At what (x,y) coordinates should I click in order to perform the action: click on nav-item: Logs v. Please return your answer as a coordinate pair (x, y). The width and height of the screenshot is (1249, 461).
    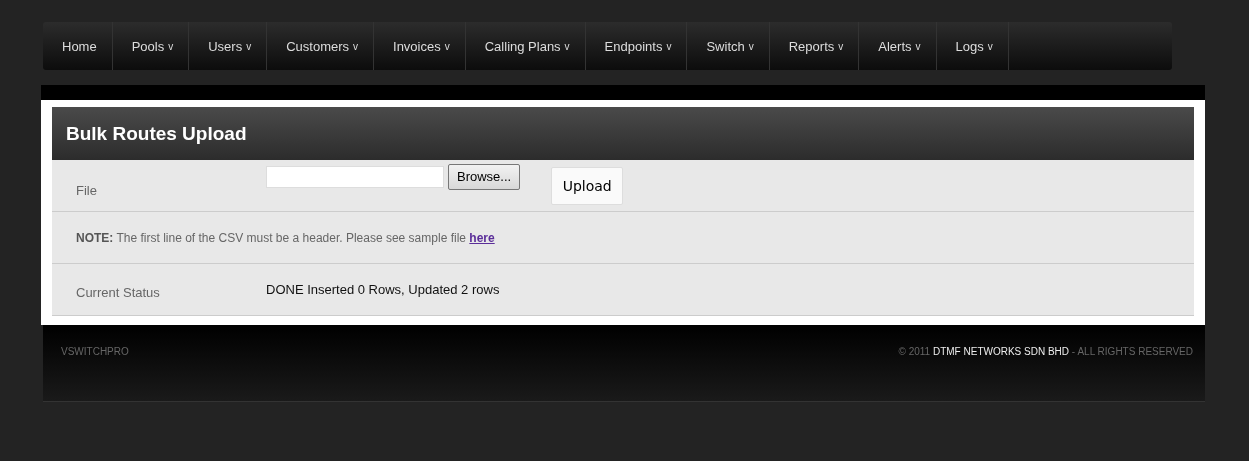
    Looking at the image, I should click on (972, 46).